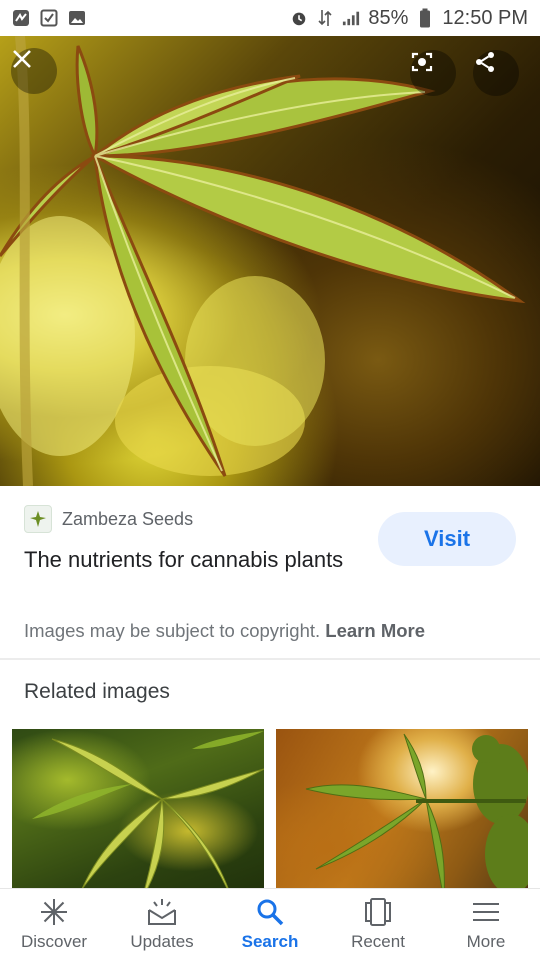  What do you see at coordinates (433, 73) in the screenshot?
I see `lens-button` at bounding box center [433, 73].